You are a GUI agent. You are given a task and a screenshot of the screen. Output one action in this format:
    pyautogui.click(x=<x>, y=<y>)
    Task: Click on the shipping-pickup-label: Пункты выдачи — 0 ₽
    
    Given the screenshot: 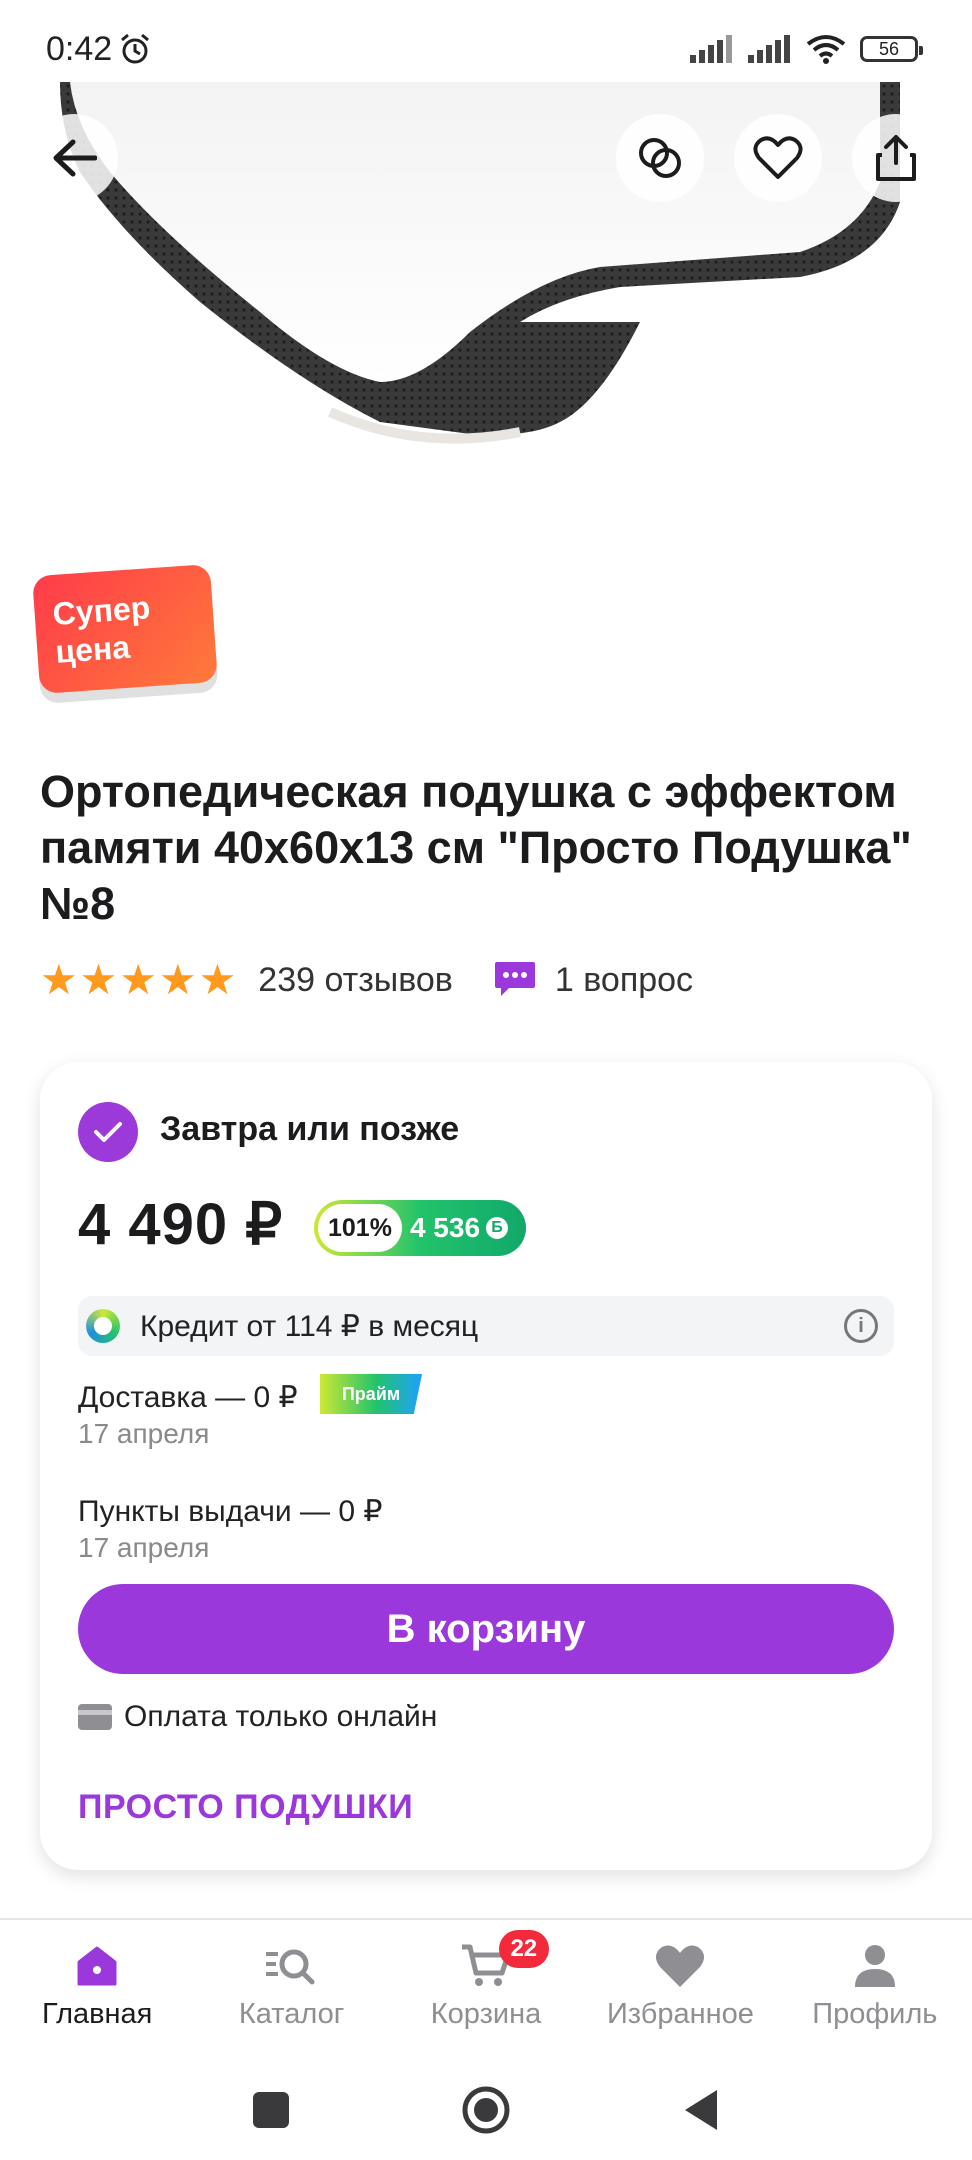 What is the action you would take?
    pyautogui.click(x=230, y=1511)
    